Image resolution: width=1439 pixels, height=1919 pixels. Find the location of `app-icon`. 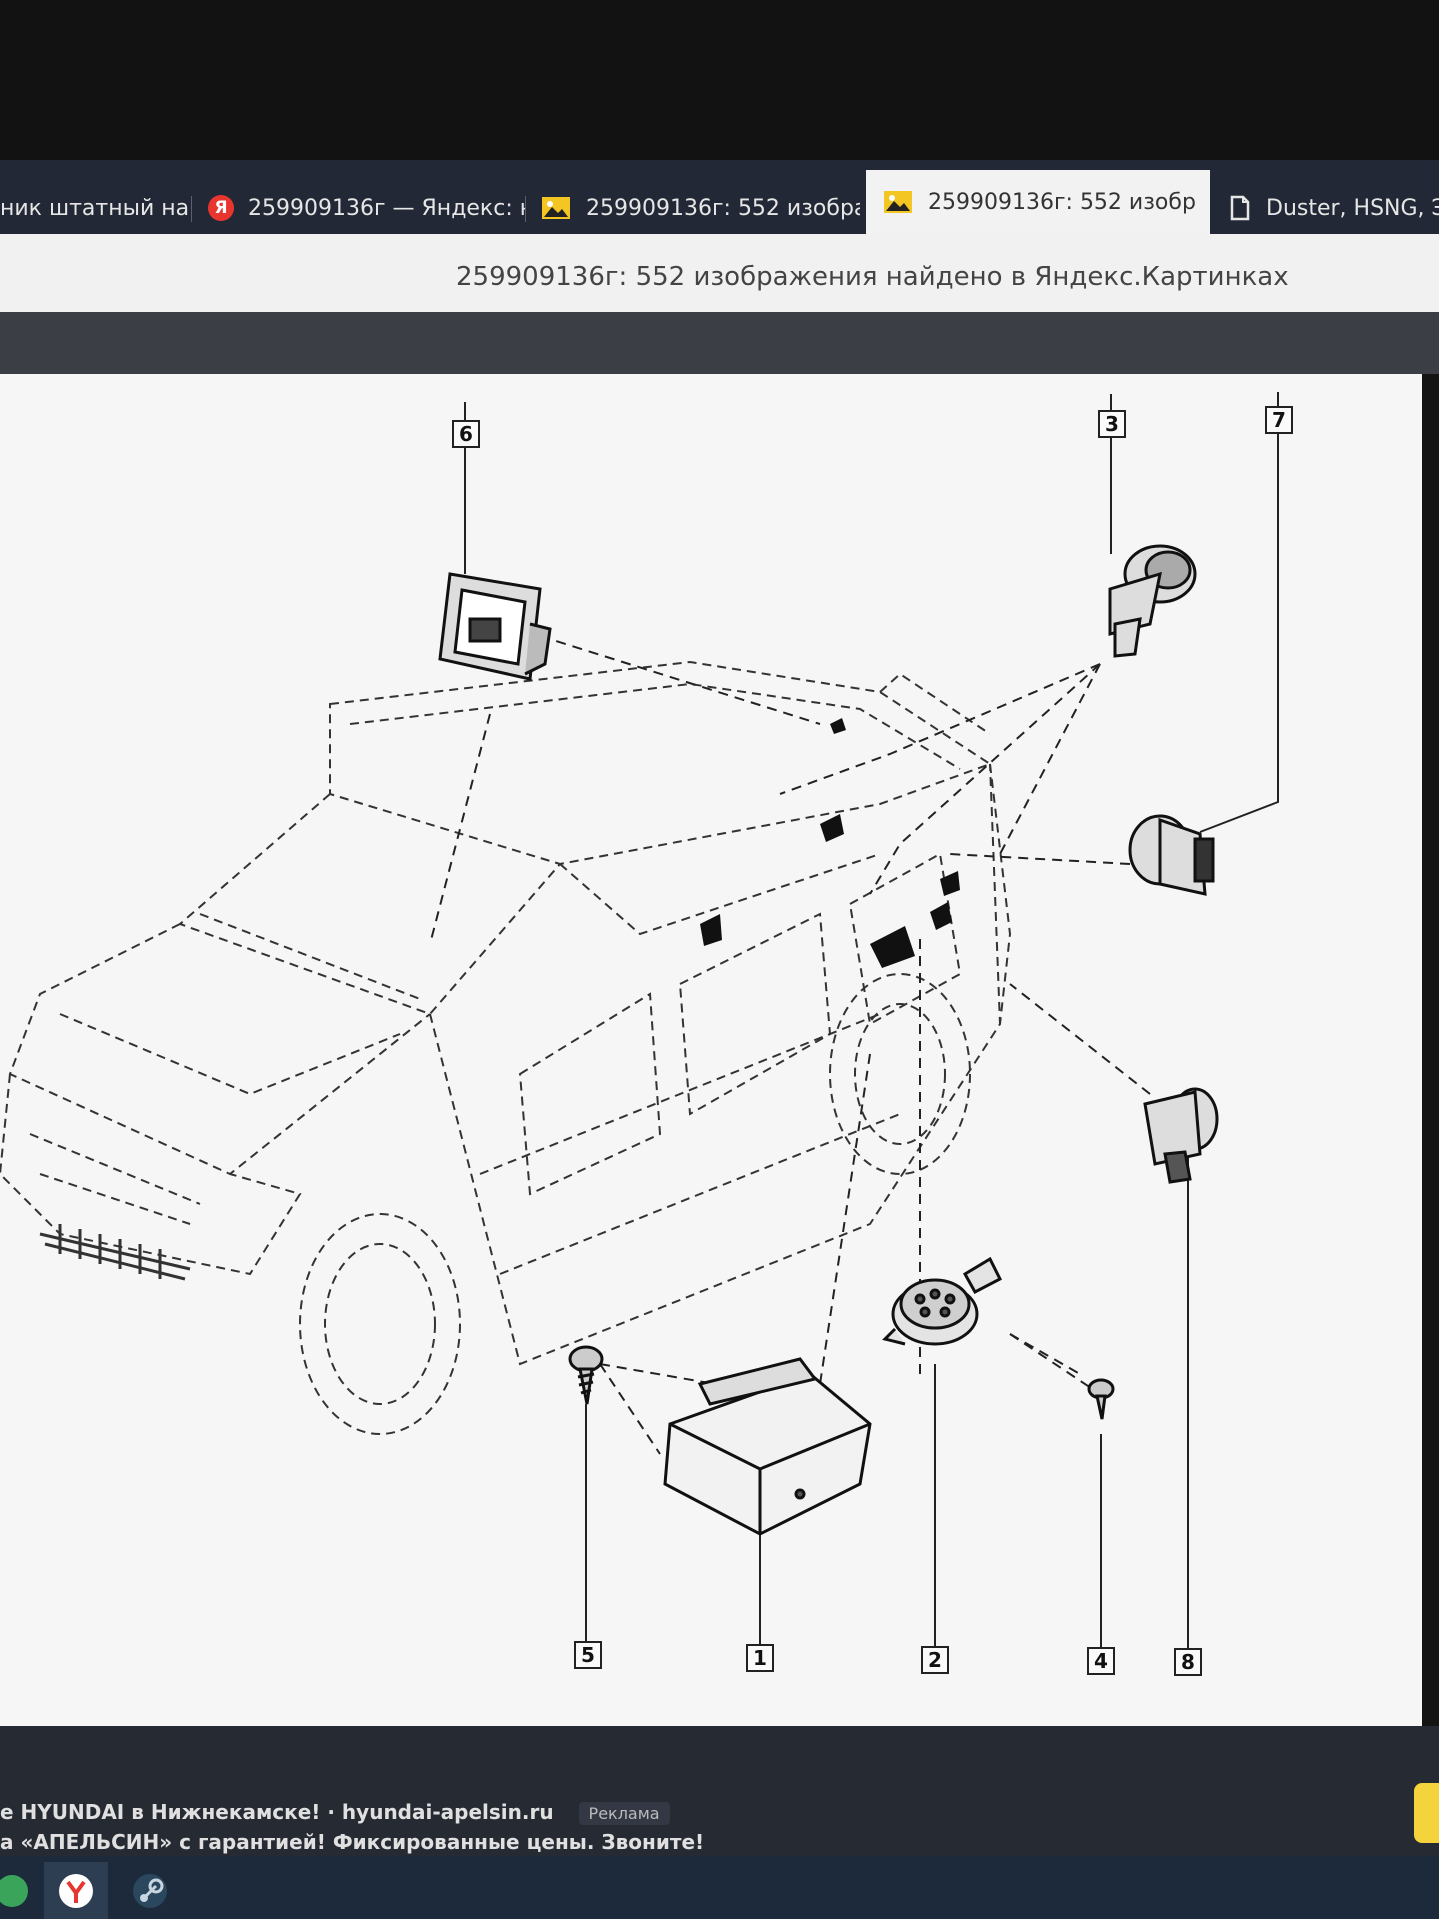

app-icon is located at coordinates (14, 1890).